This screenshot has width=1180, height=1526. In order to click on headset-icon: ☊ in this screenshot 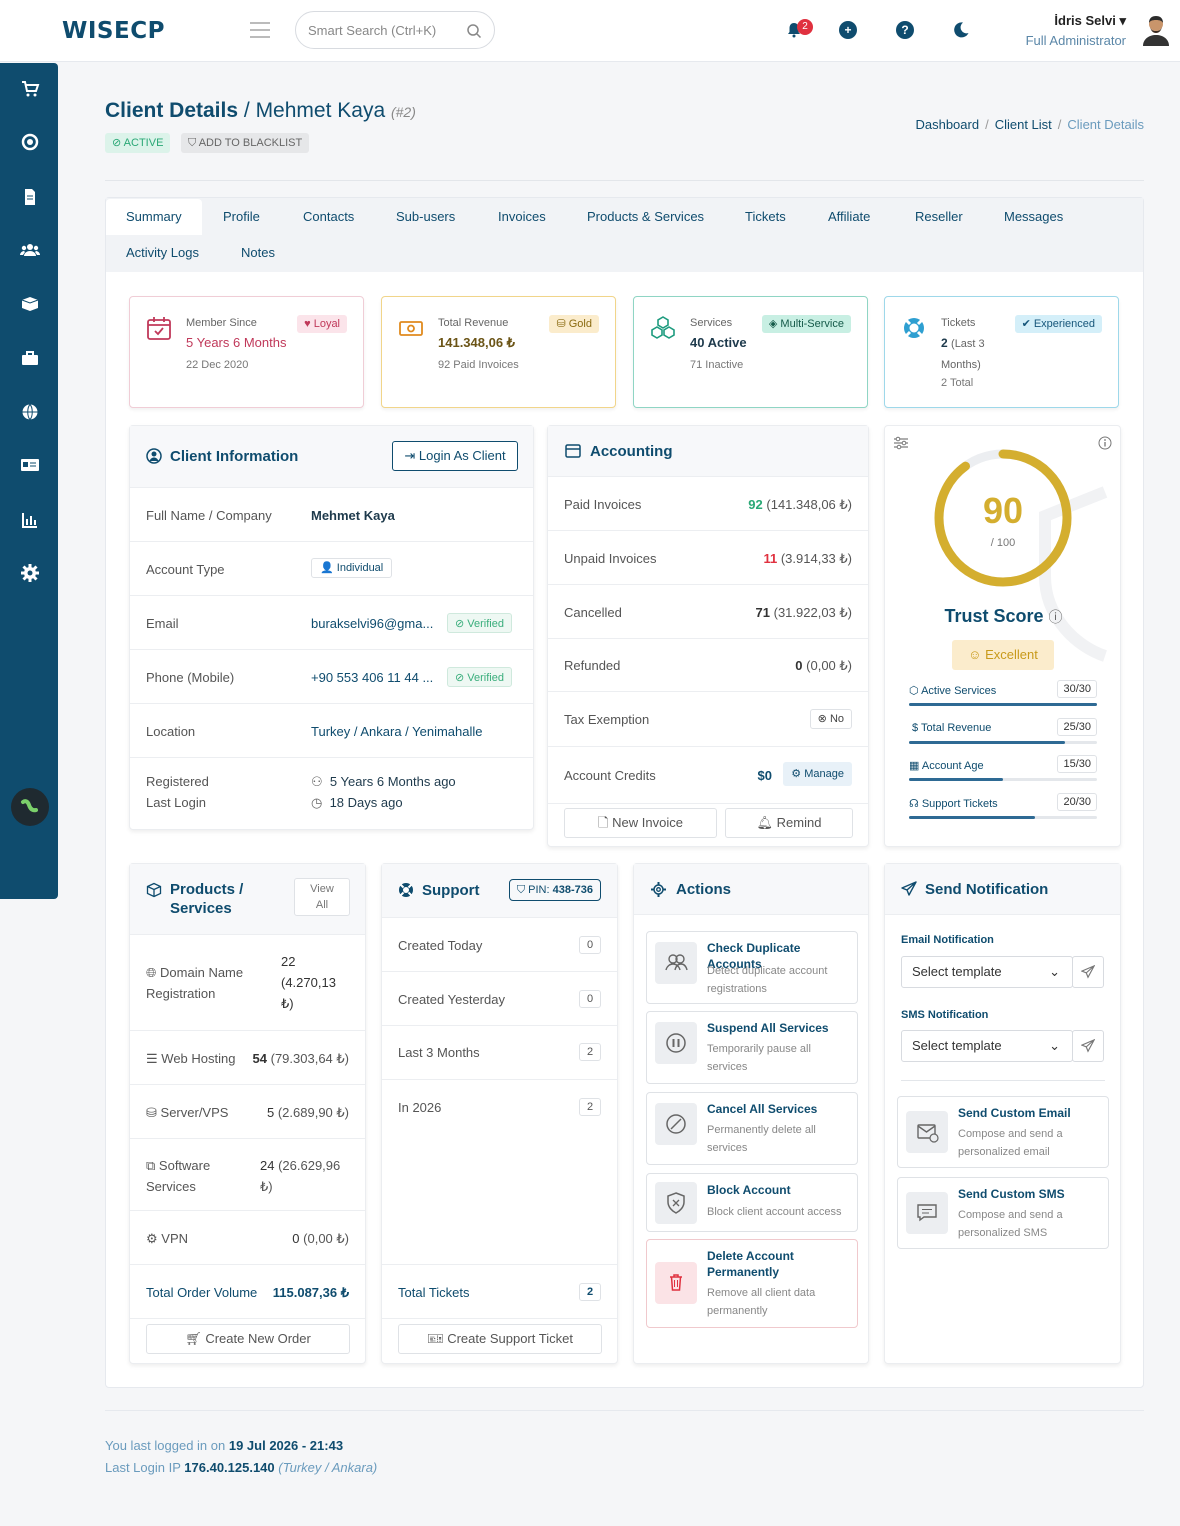, I will do `click(914, 804)`.